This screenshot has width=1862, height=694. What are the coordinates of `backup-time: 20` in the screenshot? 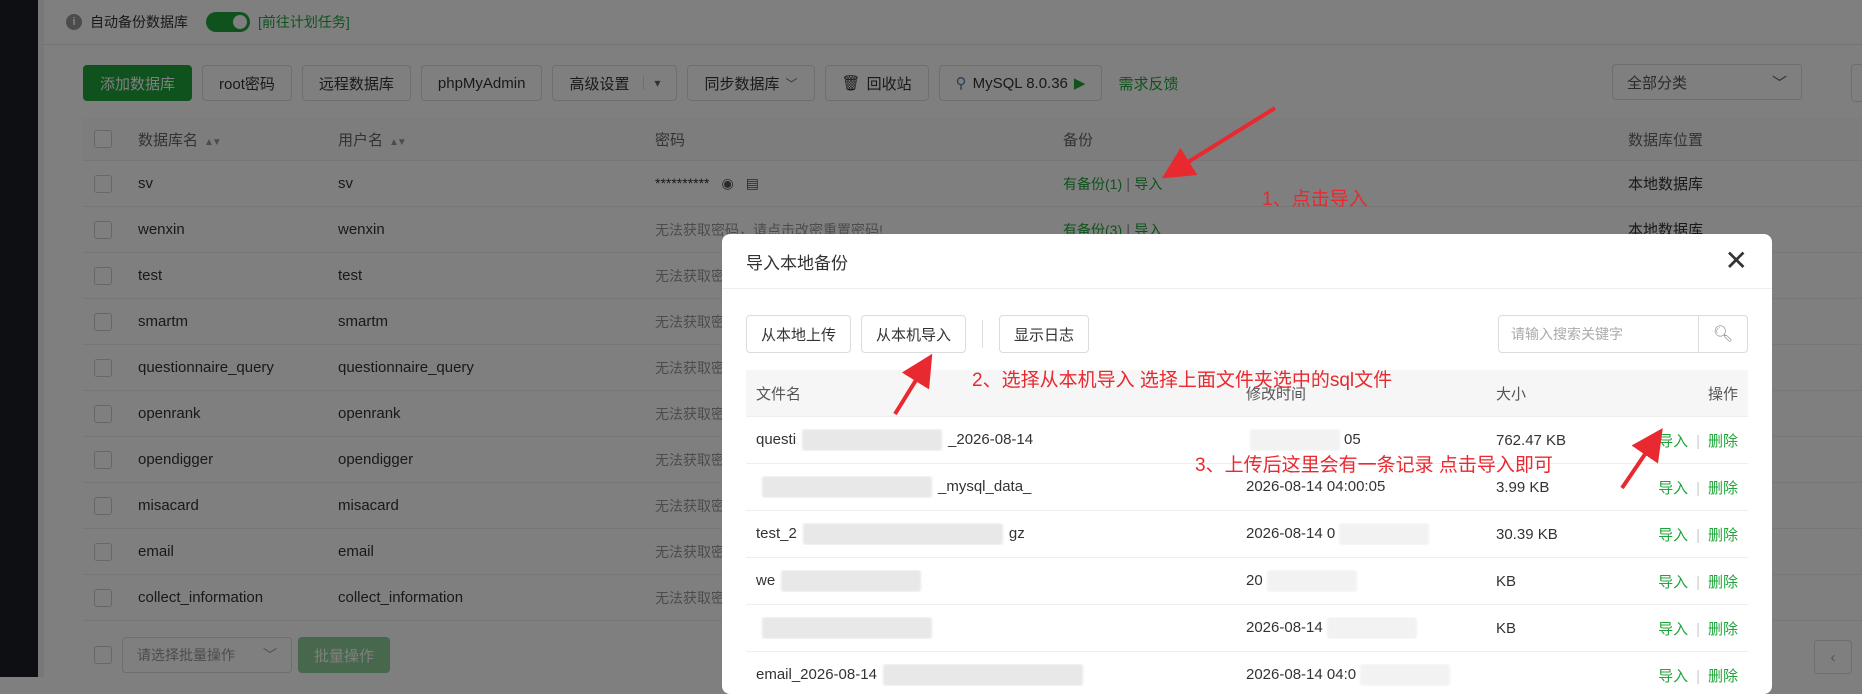 It's located at (1254, 580).